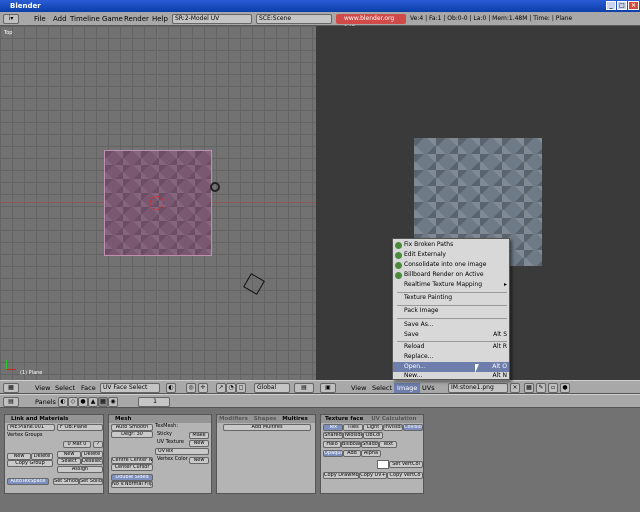 Image resolution: width=640 pixels, height=512 pixels. I want to click on scene-selector: SCE:Scene, so click(294, 19).